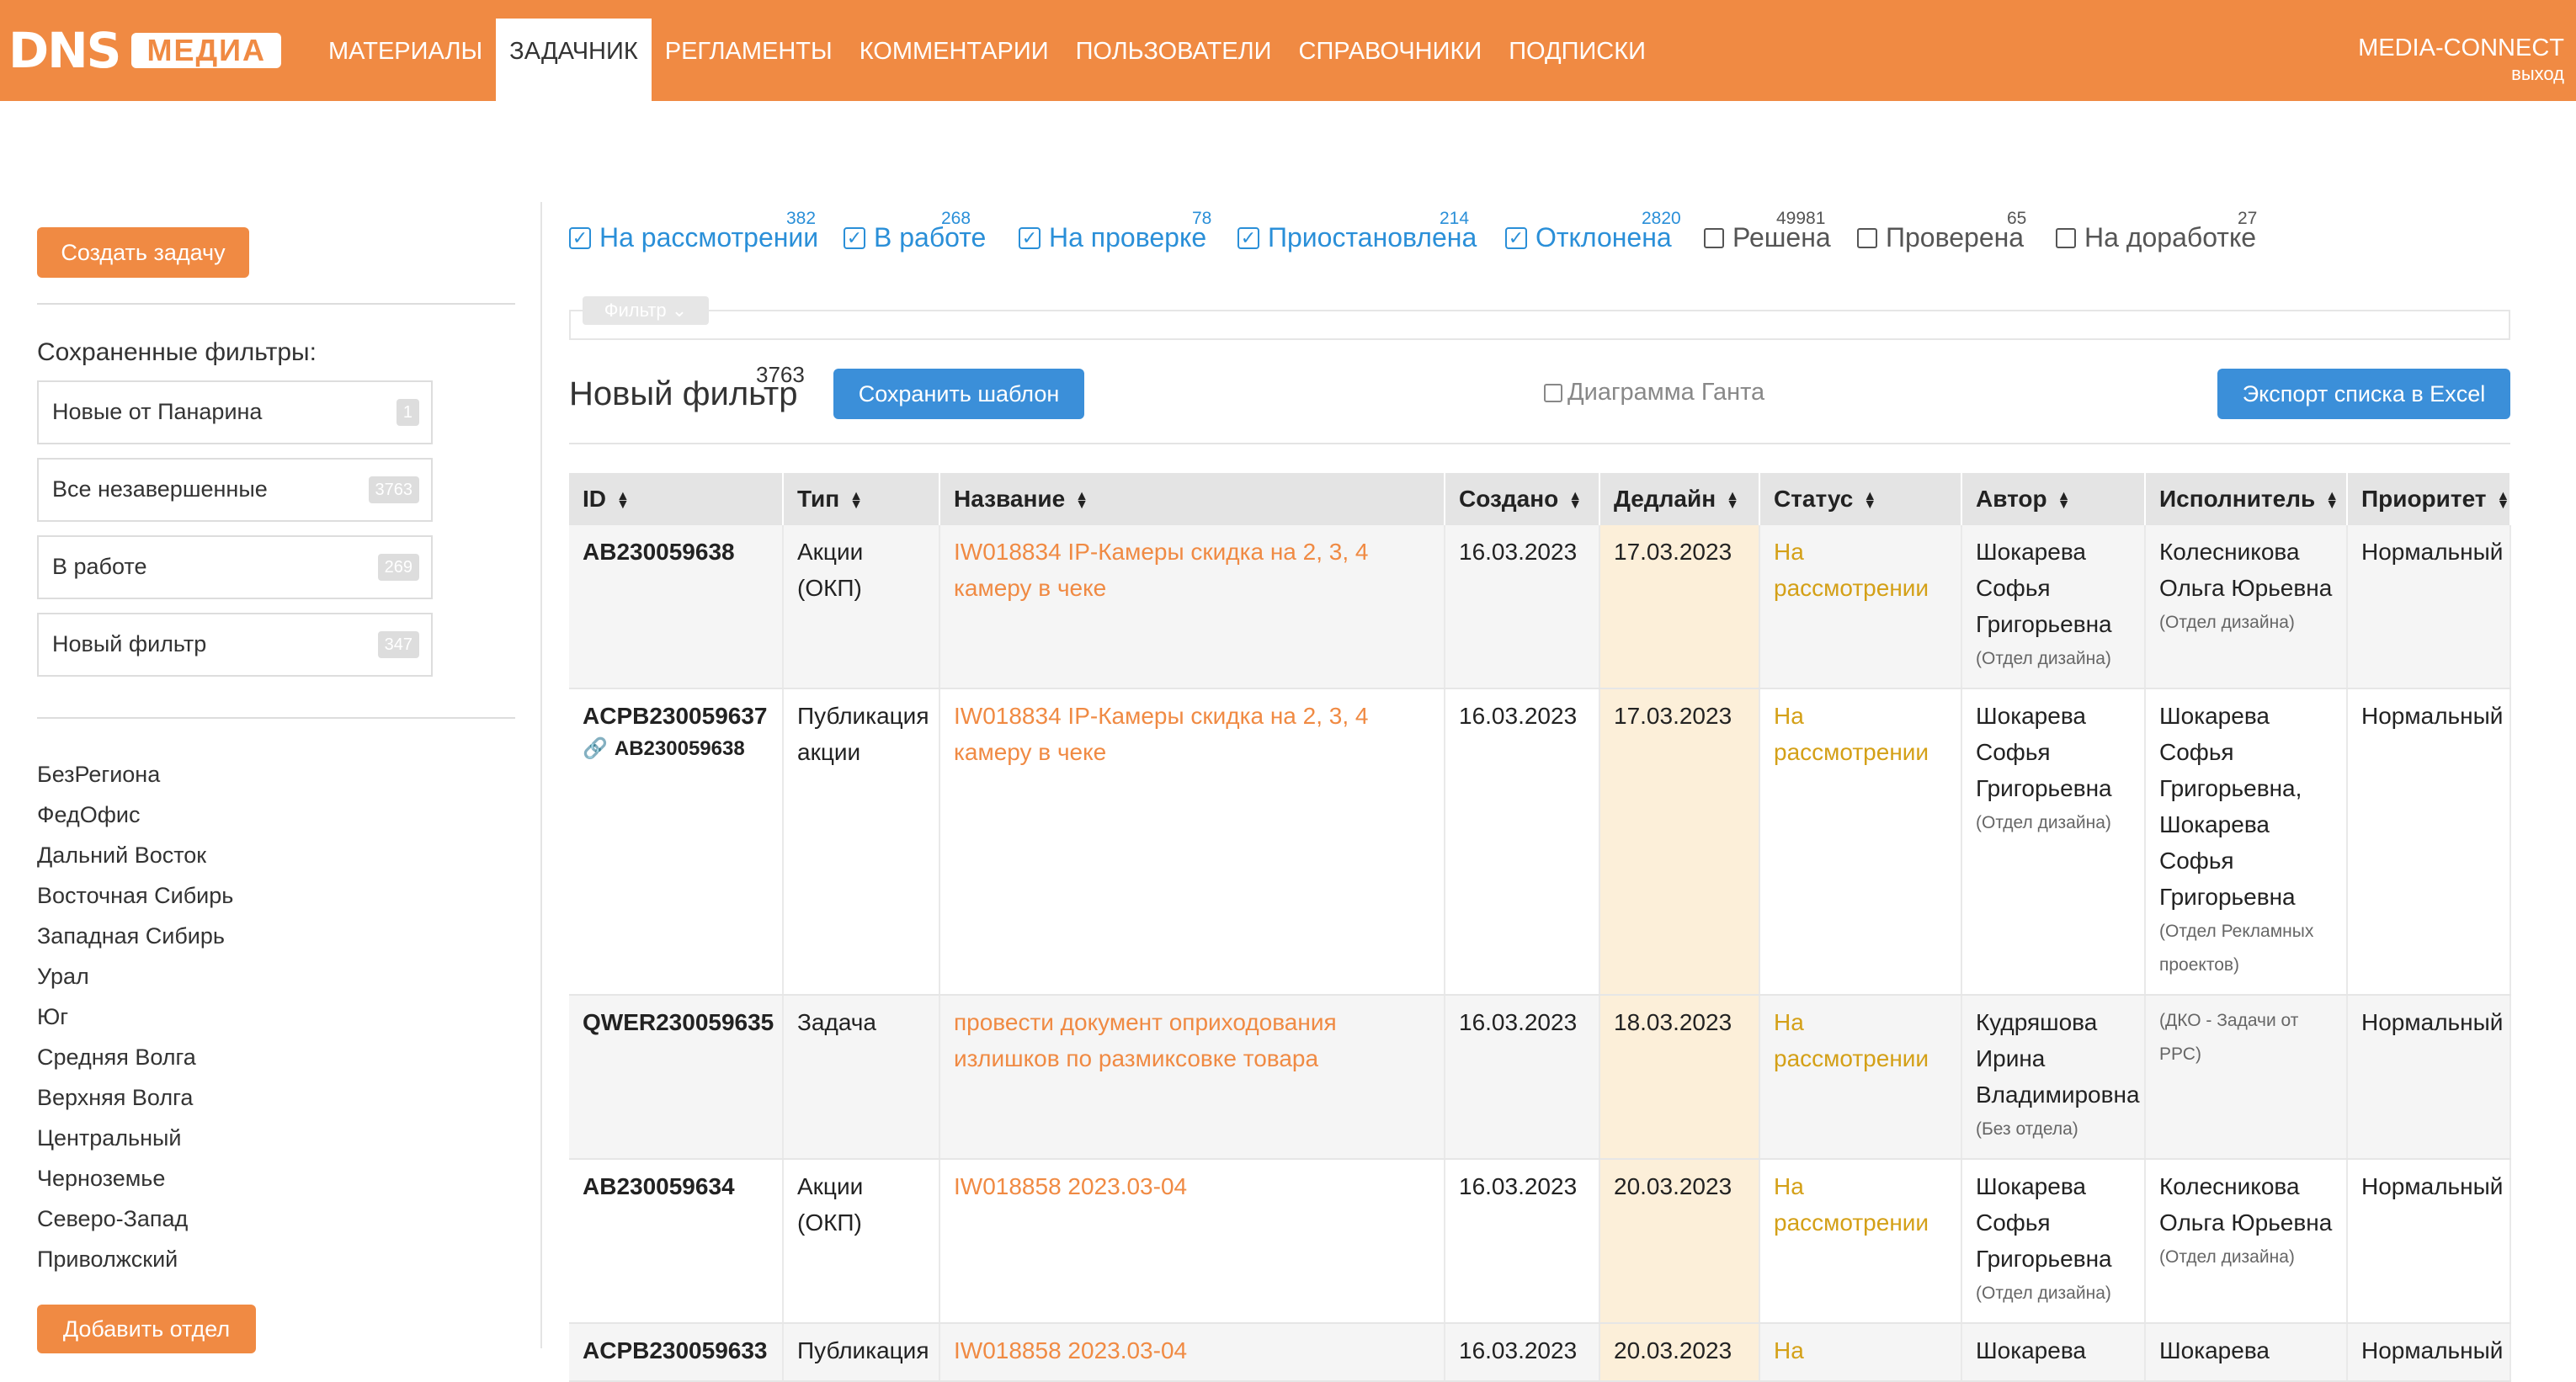 Image resolution: width=2576 pixels, height=1382 pixels. Describe the element at coordinates (676, 1186) in the screenshot. I see `task-id: AB230059634` at that location.